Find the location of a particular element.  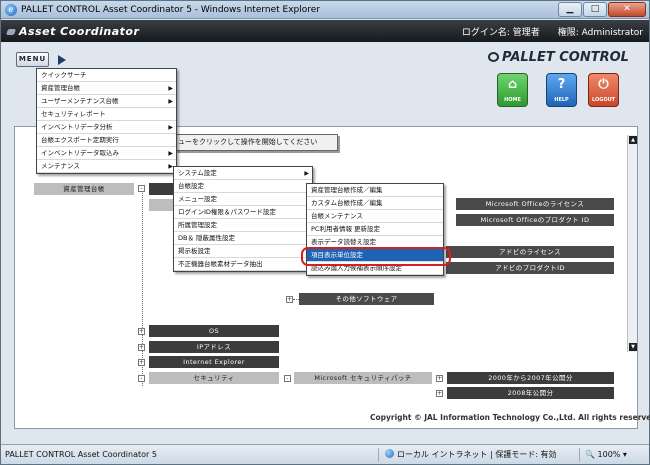

vertical-scrollbar: ▲ ▼ is located at coordinates (632, 243).